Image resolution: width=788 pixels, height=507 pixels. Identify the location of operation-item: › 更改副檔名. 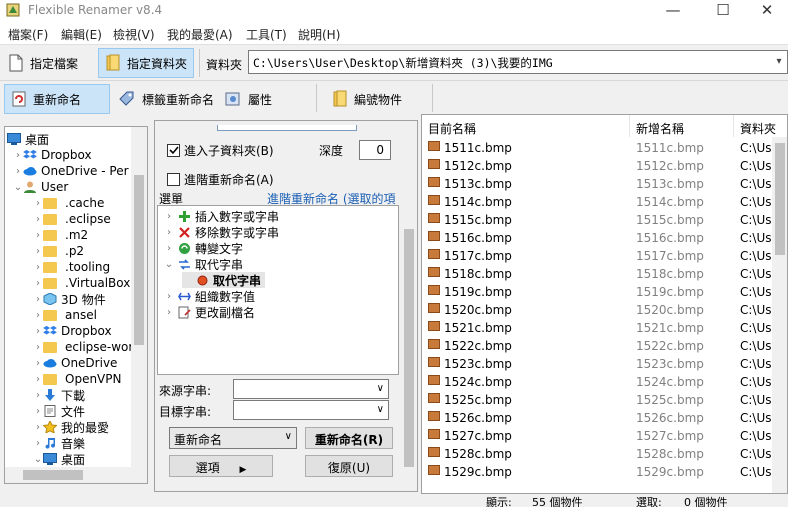
(209, 312).